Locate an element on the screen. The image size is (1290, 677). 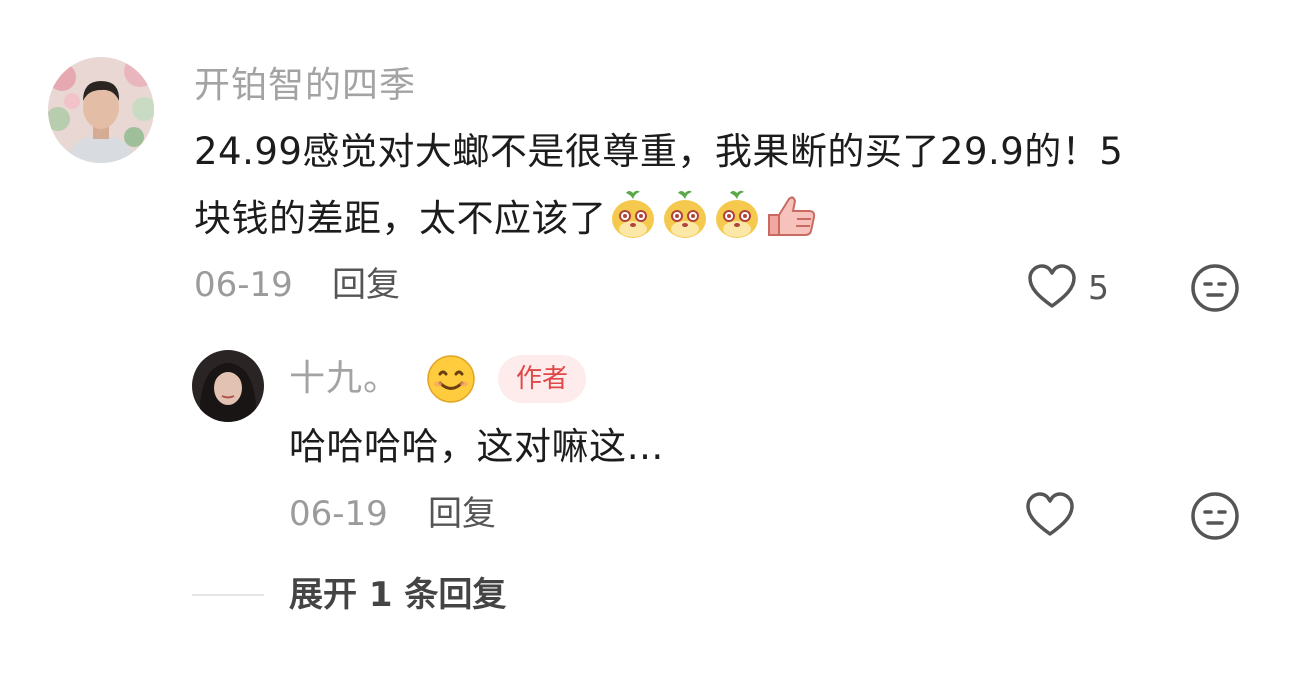
expand-replies-button: 展开 1 条回复 is located at coordinates (397, 595).